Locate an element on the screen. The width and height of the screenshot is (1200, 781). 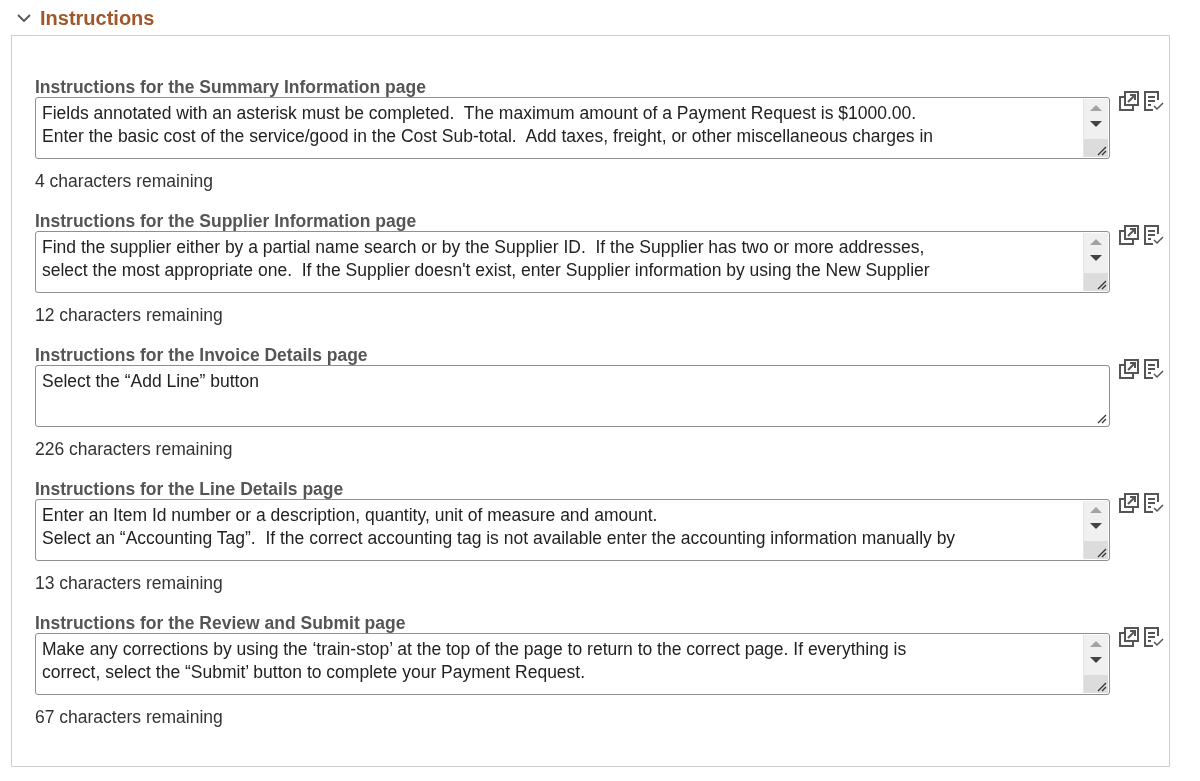
field-label: Instructions for the Supplier Information page is located at coordinates (226, 221).